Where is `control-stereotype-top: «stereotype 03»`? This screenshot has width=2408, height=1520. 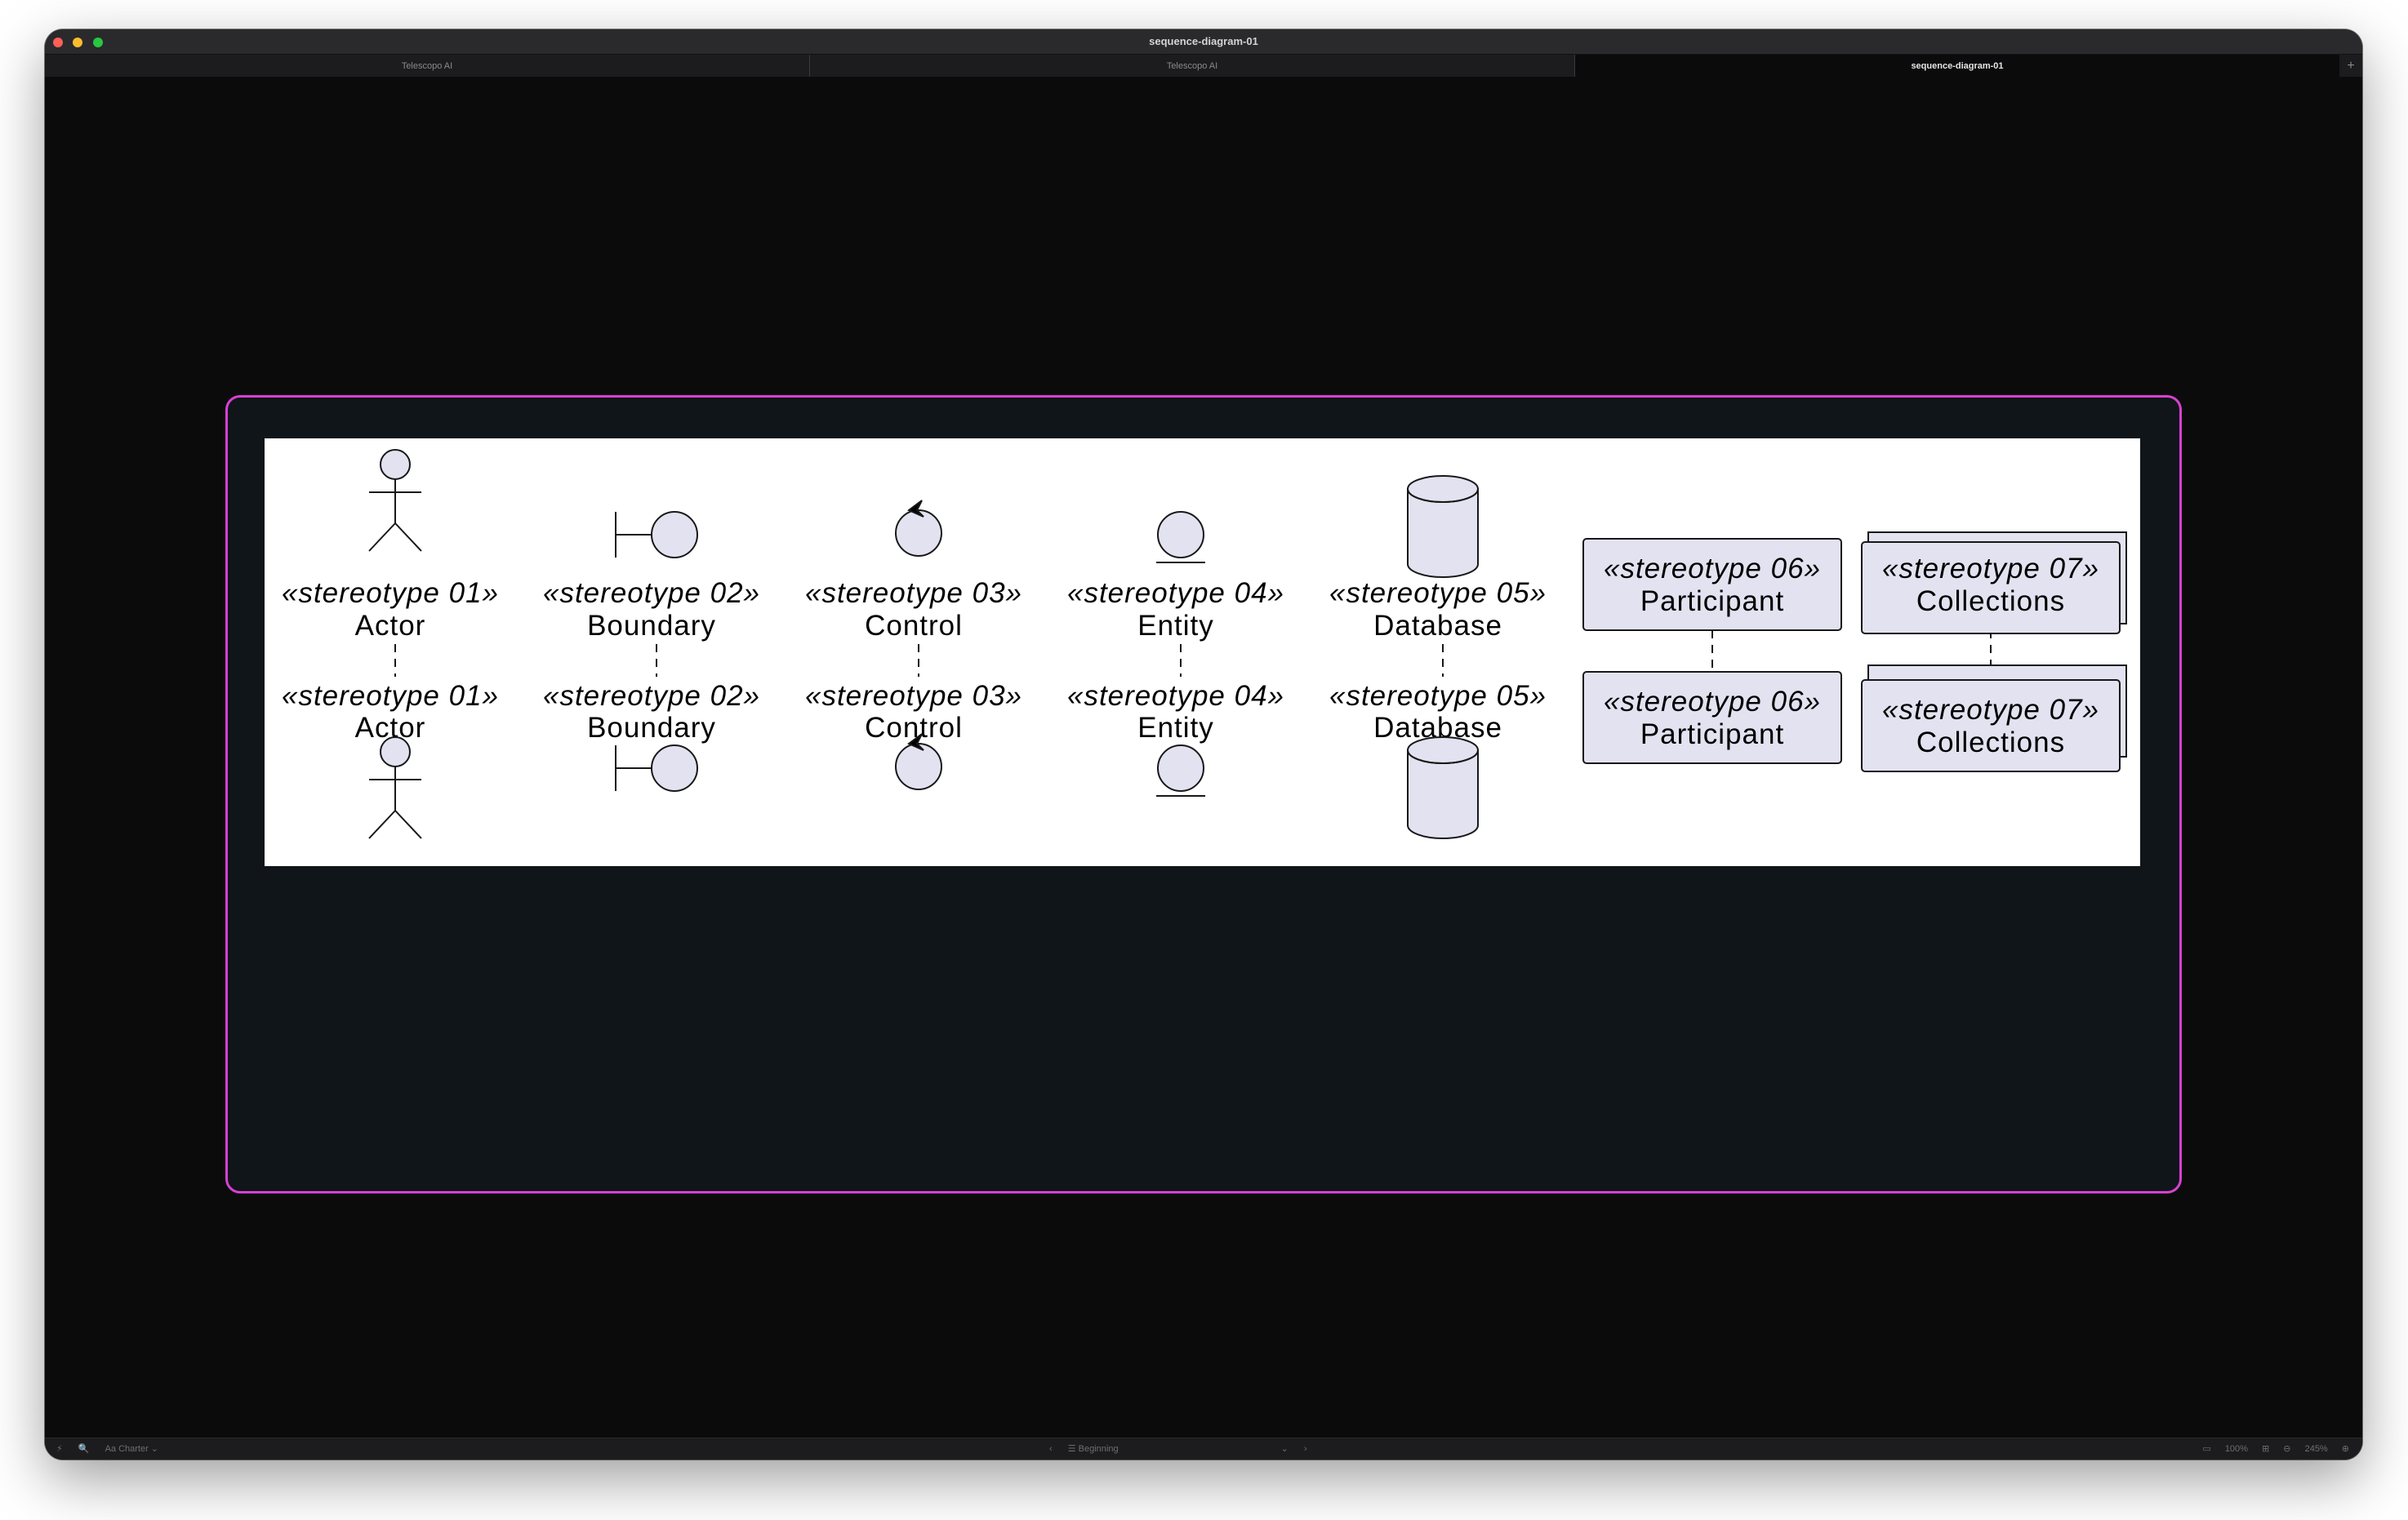 control-stereotype-top: «stereotype 03» is located at coordinates (913, 593).